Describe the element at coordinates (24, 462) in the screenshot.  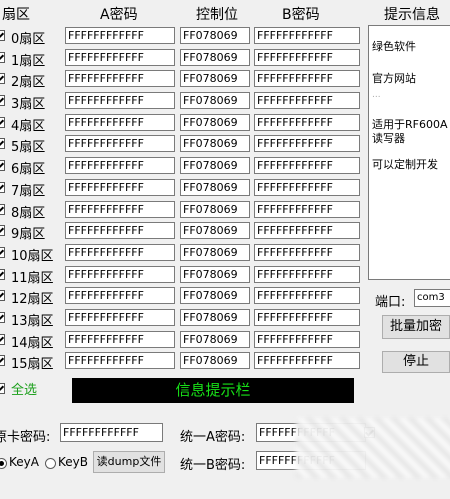
I see `keya-label: KeyA` at that location.